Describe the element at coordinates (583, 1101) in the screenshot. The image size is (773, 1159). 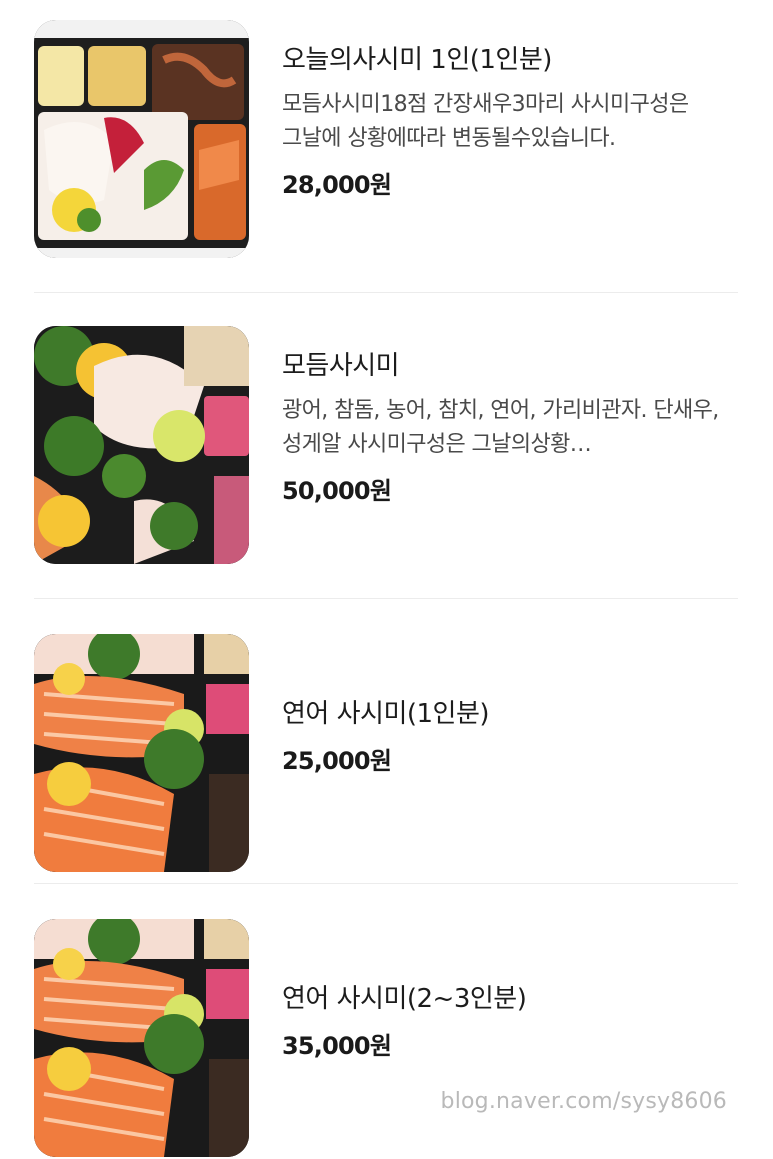
I see `blog-watermark: blog.naver.com/sysy8606` at that location.